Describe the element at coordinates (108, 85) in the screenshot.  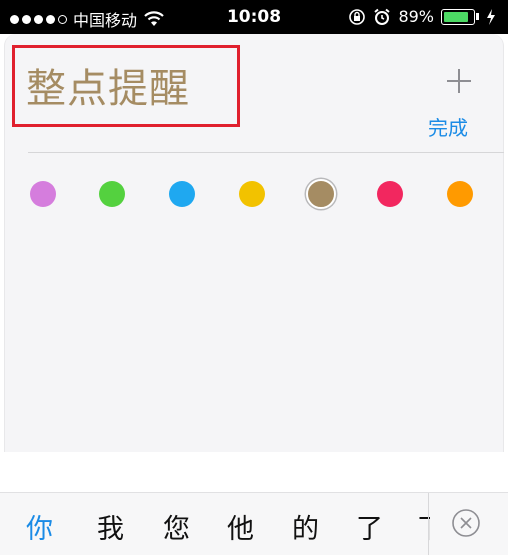
I see `note-title: 整点提醒` at that location.